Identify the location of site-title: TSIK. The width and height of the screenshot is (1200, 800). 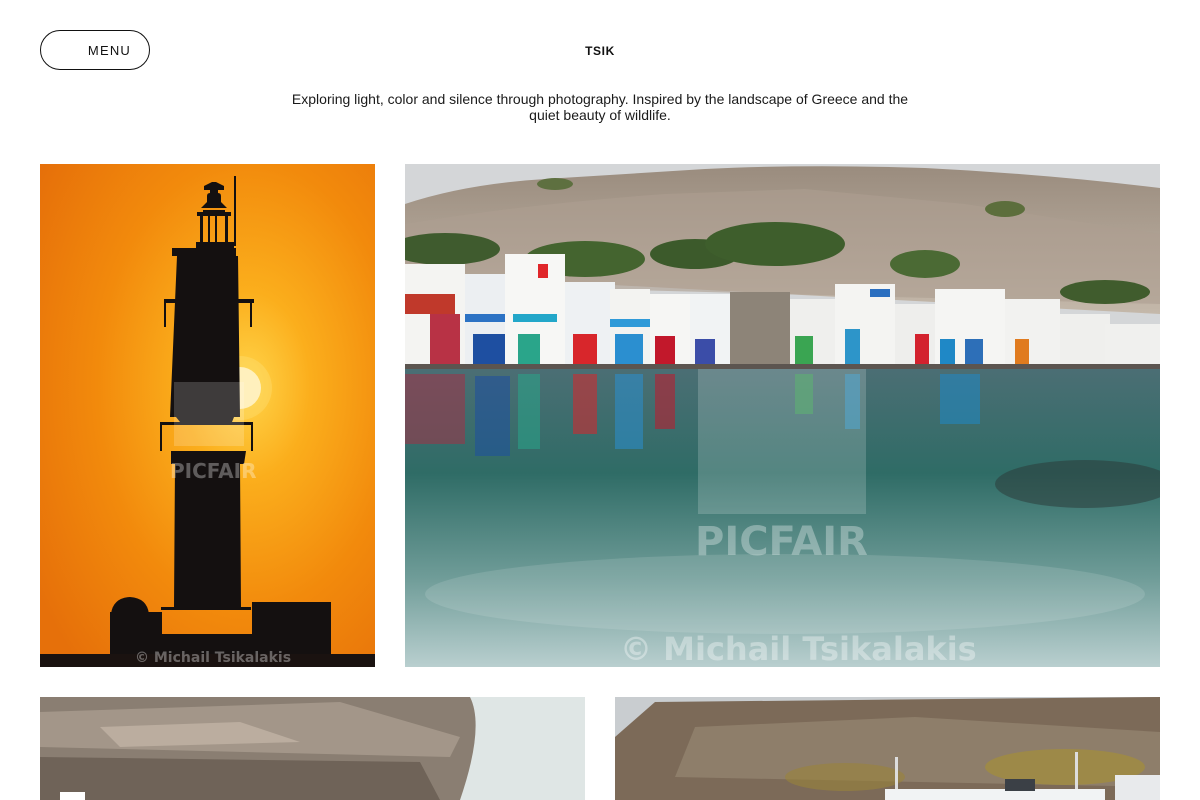
(600, 51).